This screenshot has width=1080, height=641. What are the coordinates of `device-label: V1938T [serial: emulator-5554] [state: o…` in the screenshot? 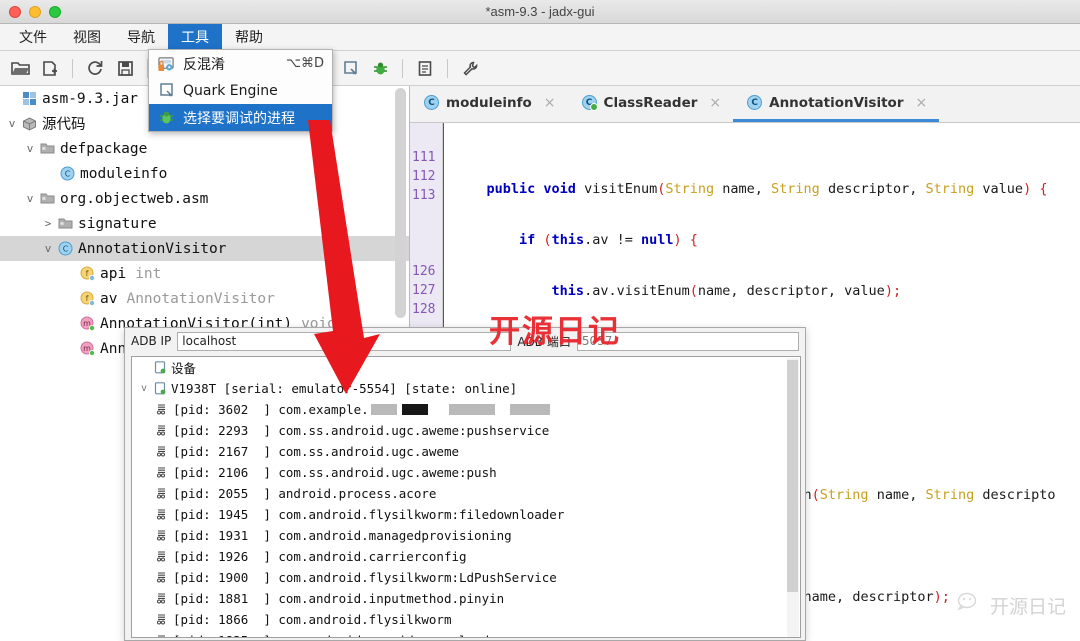 It's located at (344, 388).